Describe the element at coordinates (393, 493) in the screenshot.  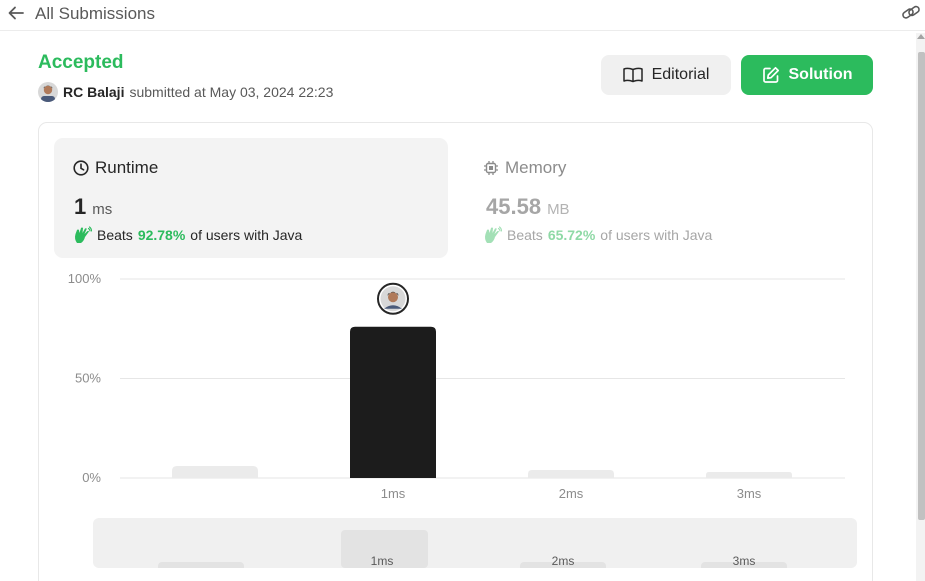
I see `x-tick-label: 1ms` at that location.